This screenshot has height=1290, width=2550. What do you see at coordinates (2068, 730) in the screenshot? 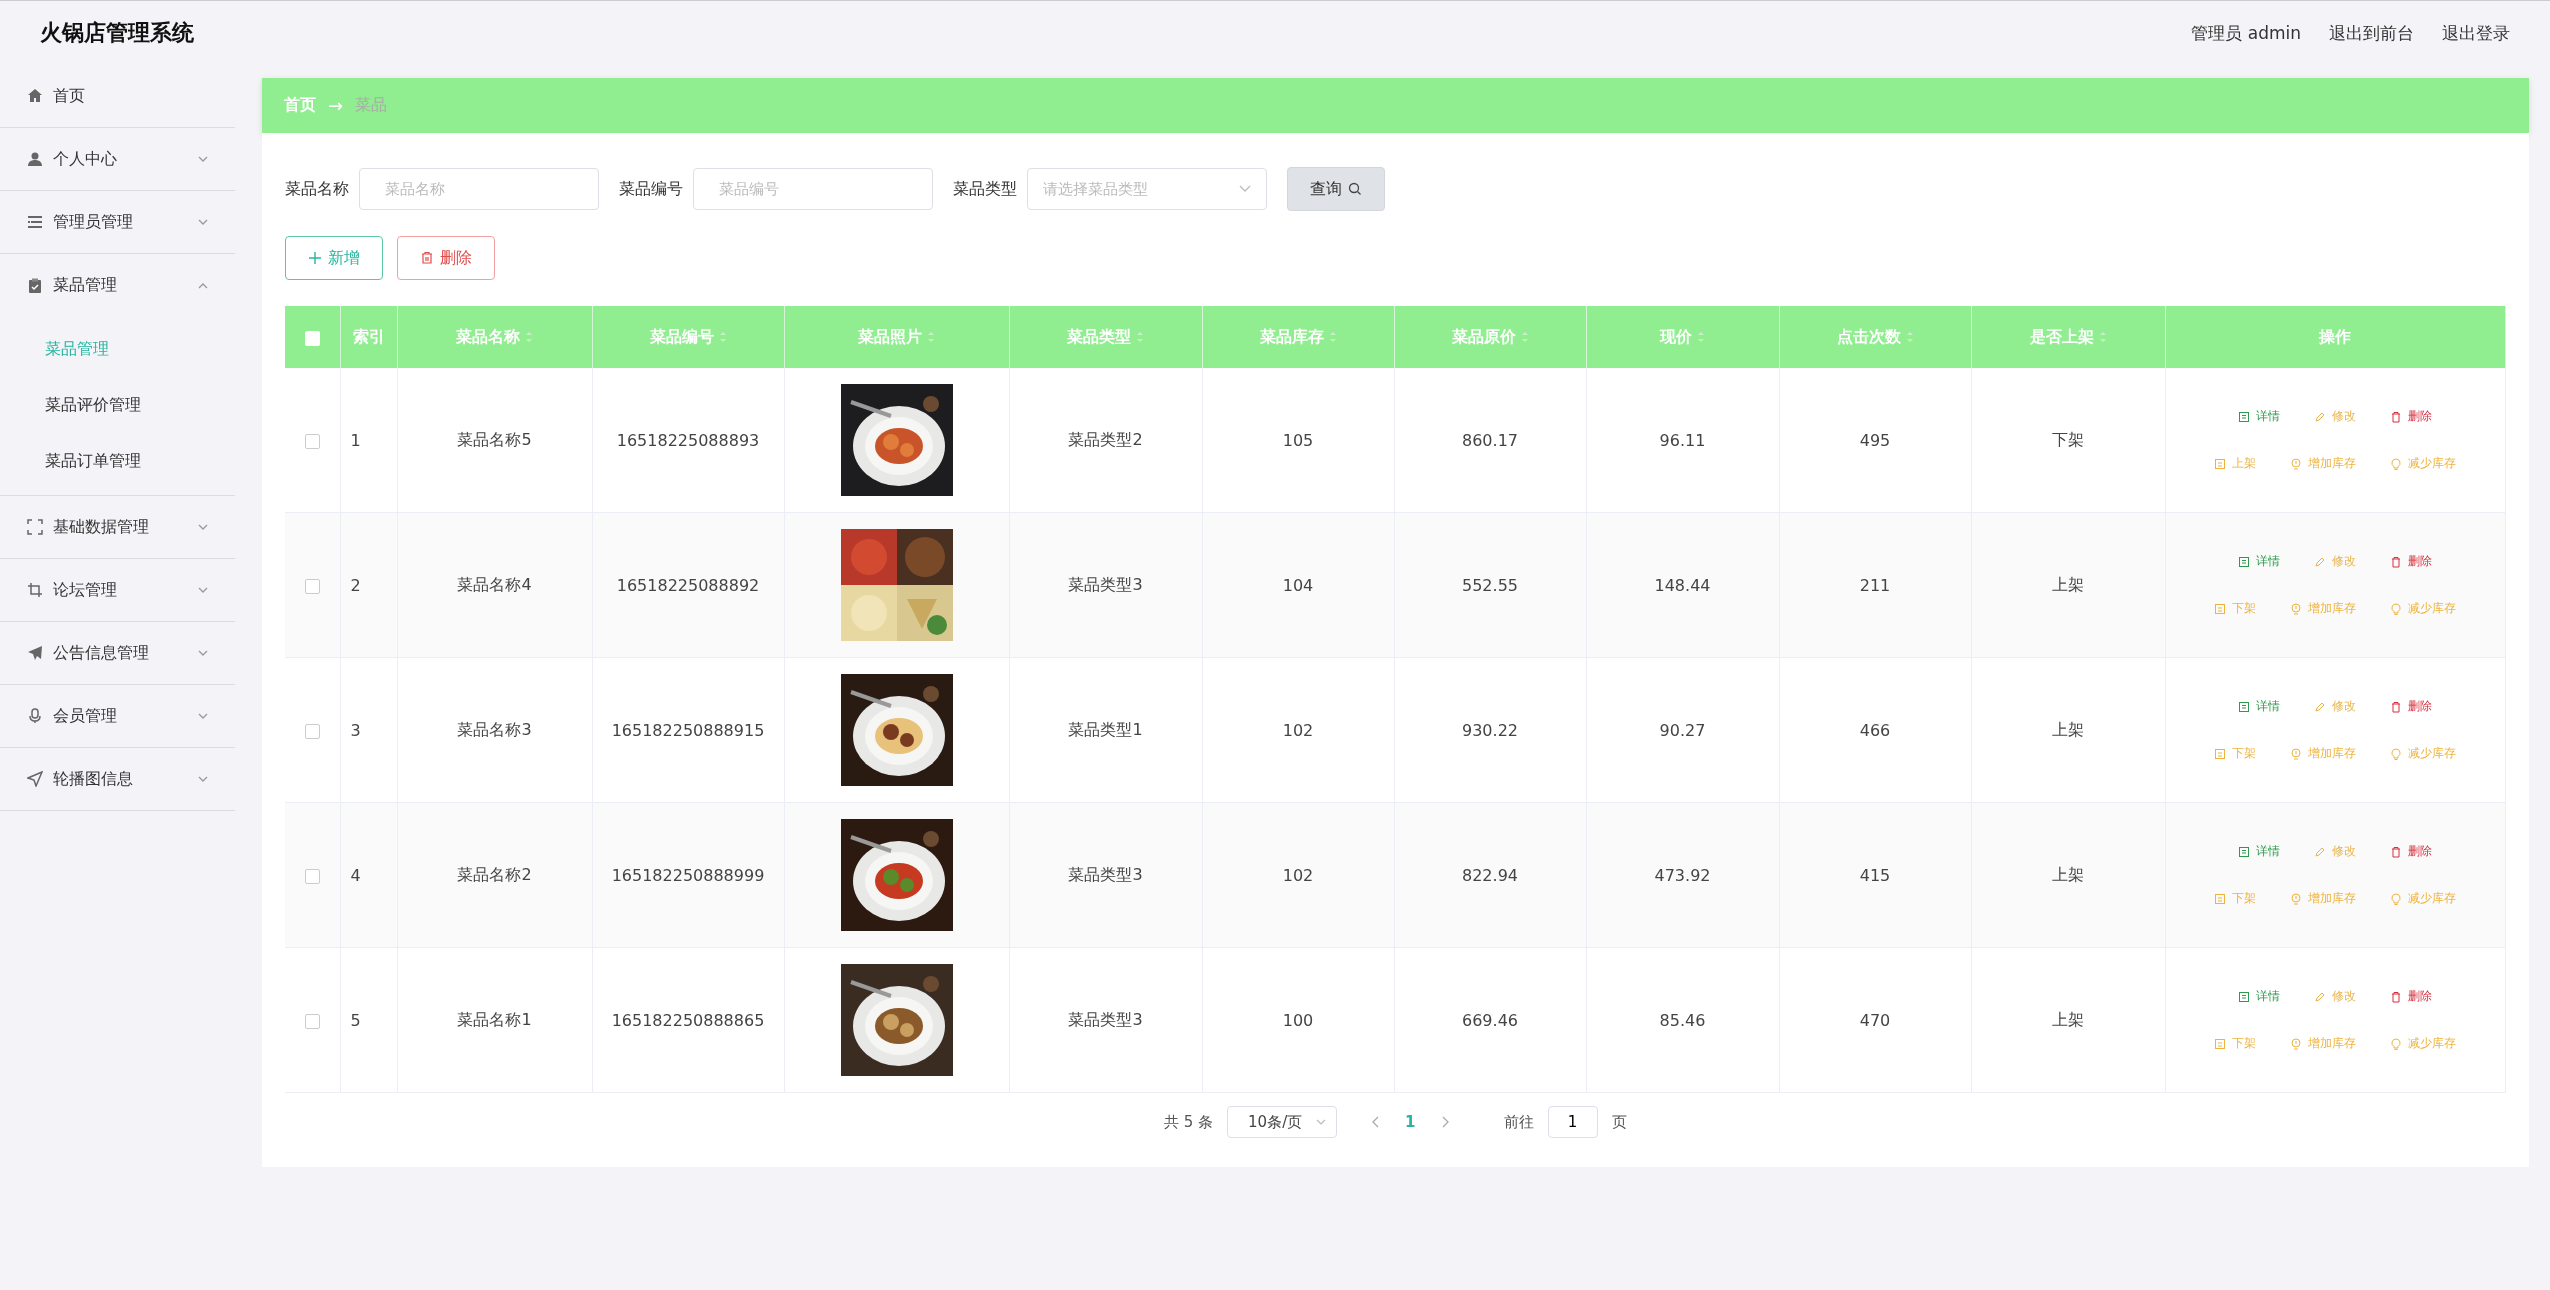
I see `table-cell: 上架` at bounding box center [2068, 730].